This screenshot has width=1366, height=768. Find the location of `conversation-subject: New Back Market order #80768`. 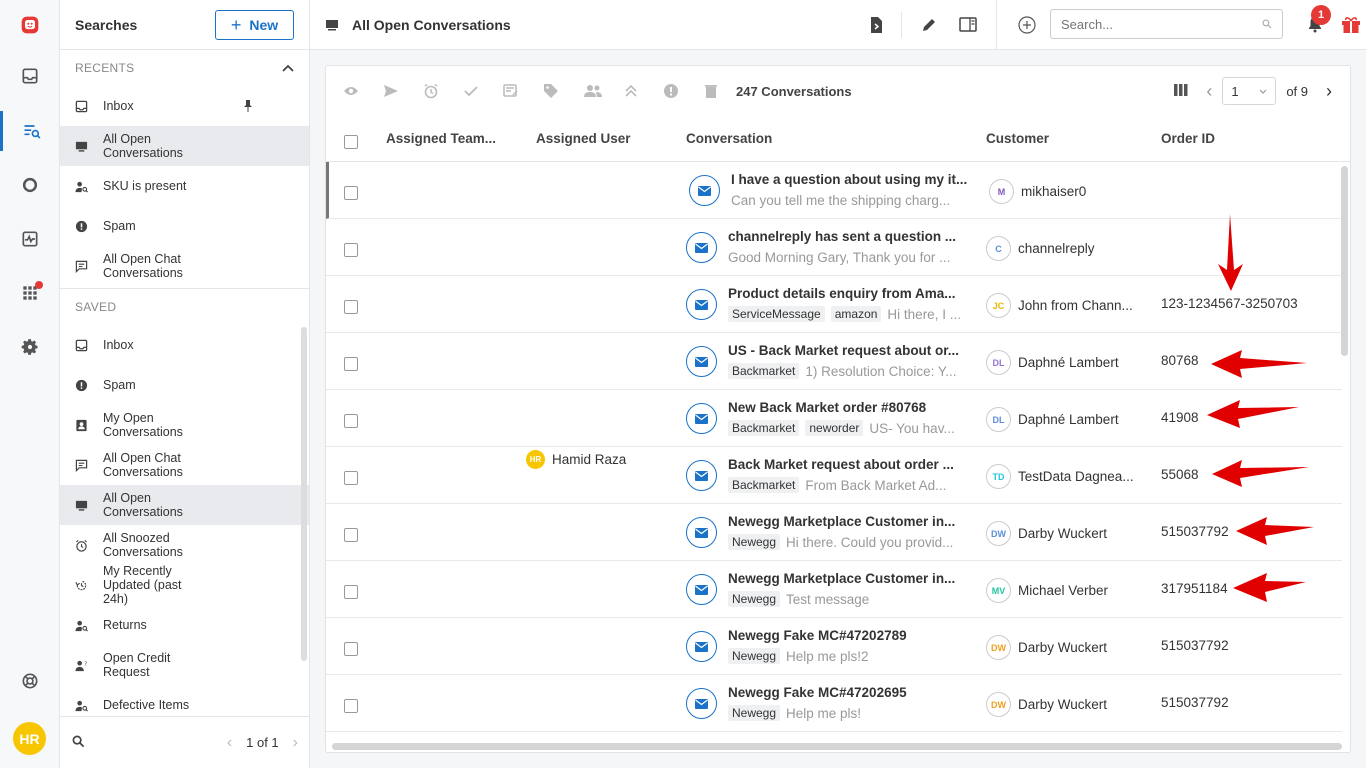

conversation-subject: New Back Market order #80768 is located at coordinates (848, 407).